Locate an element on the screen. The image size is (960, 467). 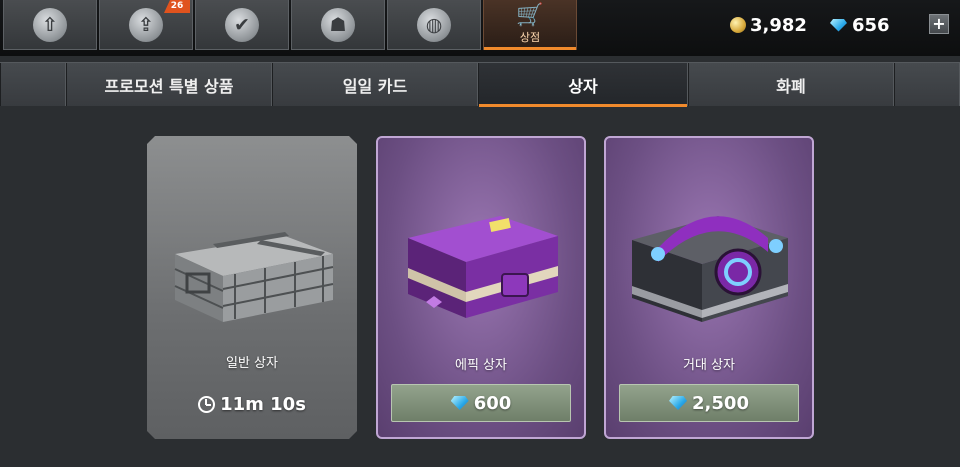
coin-amount: 3,982 is located at coordinates (778, 25).